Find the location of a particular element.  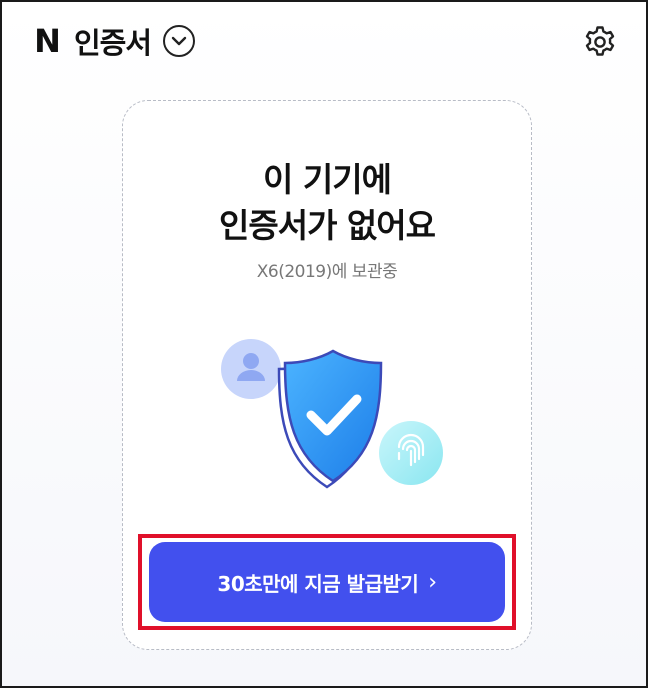

shield-check-icon is located at coordinates (330, 419).